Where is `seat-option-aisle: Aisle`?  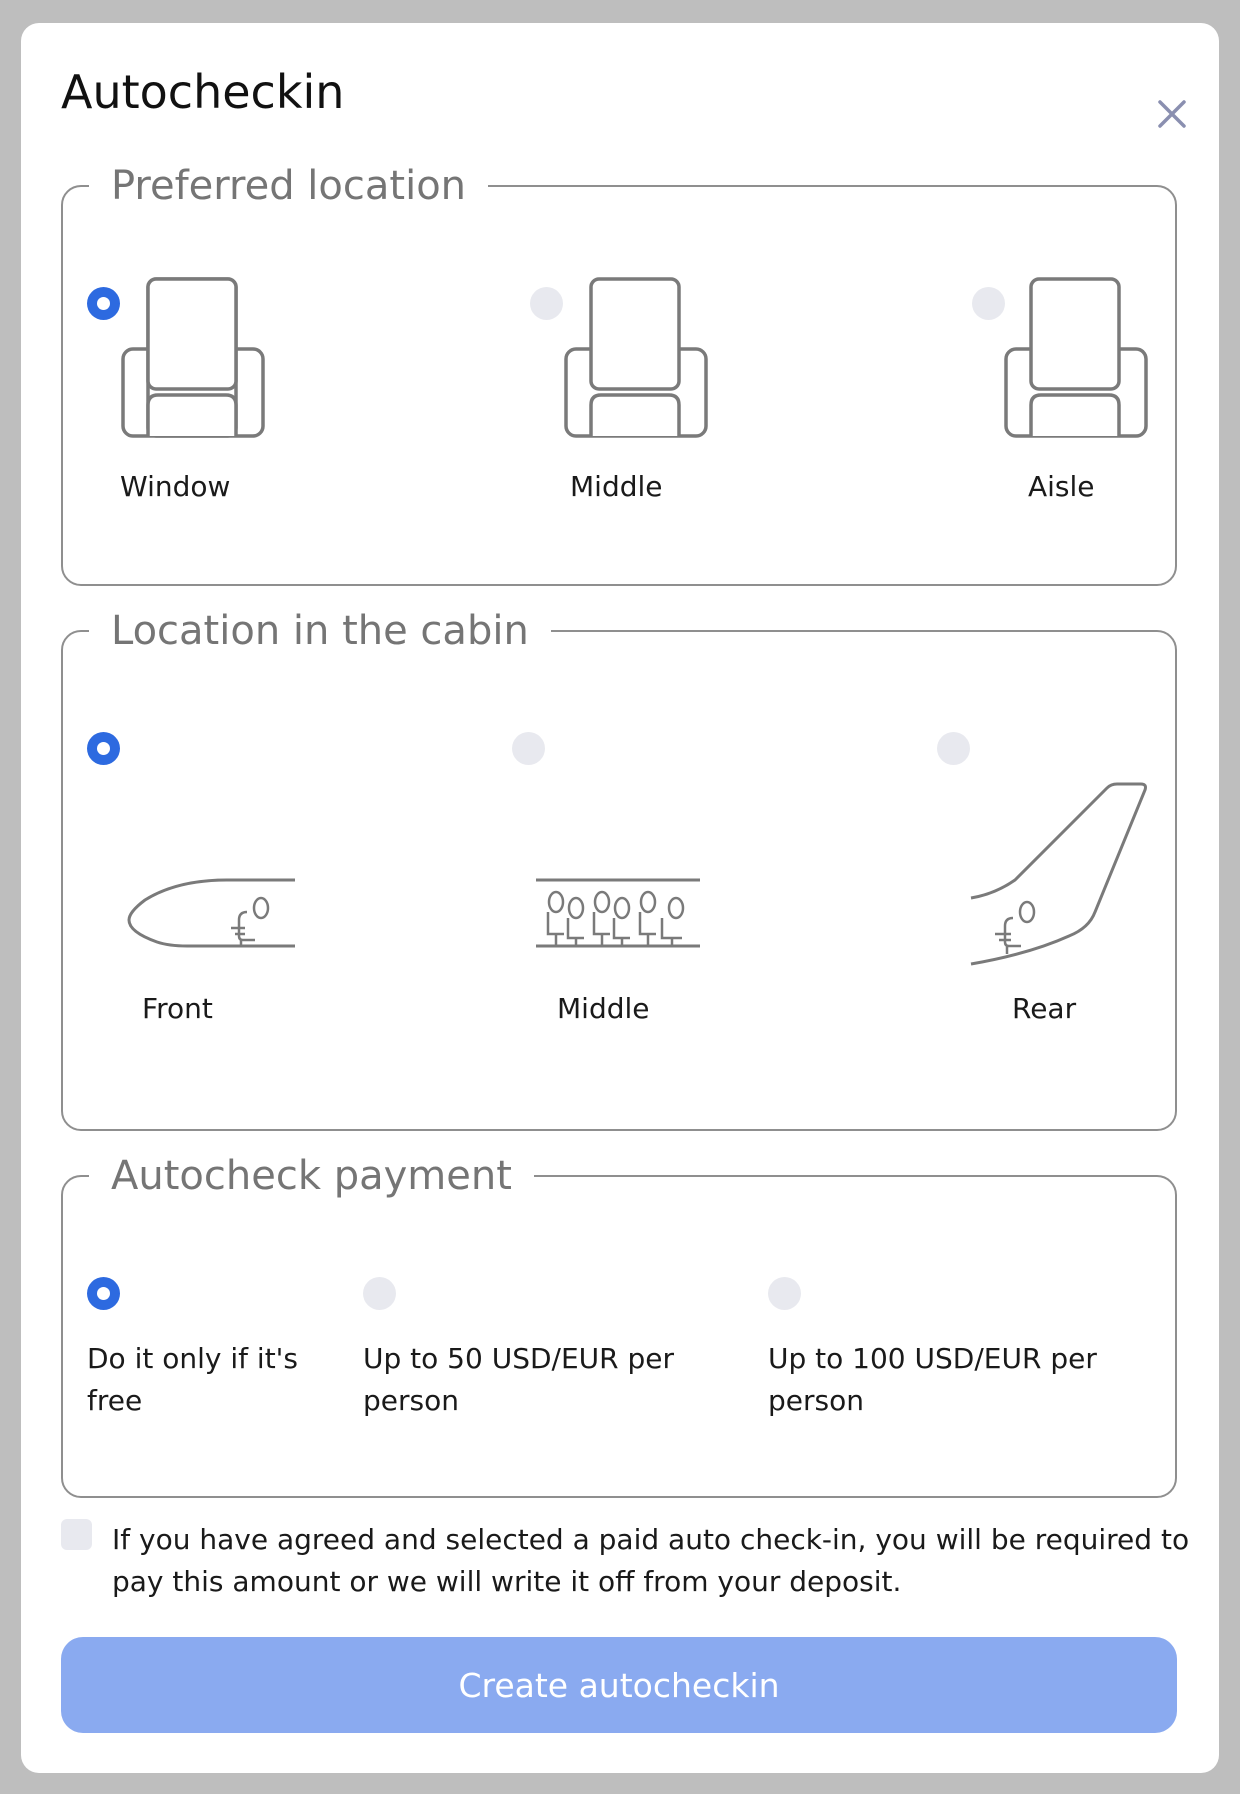 seat-option-aisle: Aisle is located at coordinates (1072, 407).